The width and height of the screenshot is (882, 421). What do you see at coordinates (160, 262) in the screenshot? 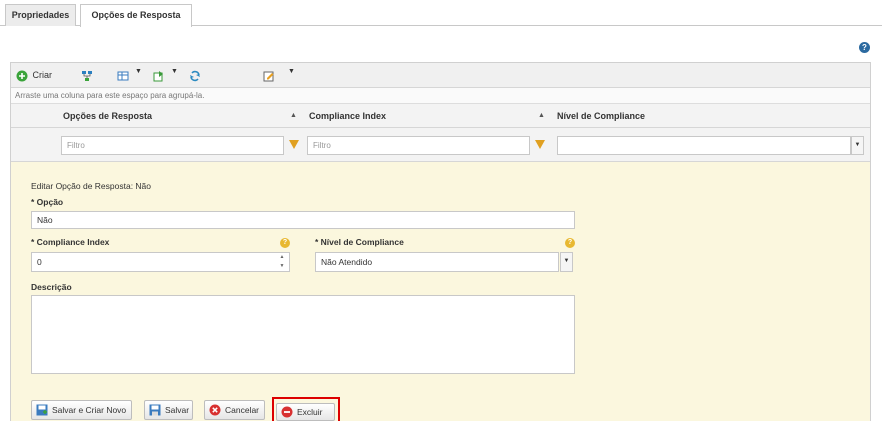
I see `compliance-index-input: 0` at bounding box center [160, 262].